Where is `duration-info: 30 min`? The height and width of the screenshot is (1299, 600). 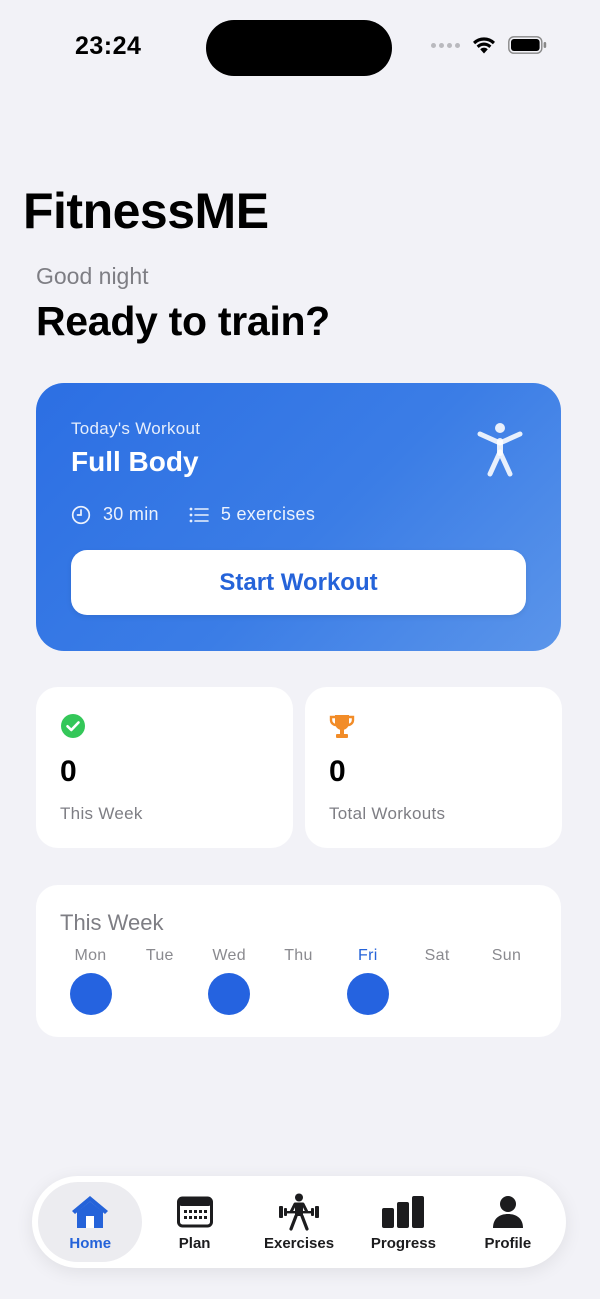
duration-info: 30 min is located at coordinates (115, 514).